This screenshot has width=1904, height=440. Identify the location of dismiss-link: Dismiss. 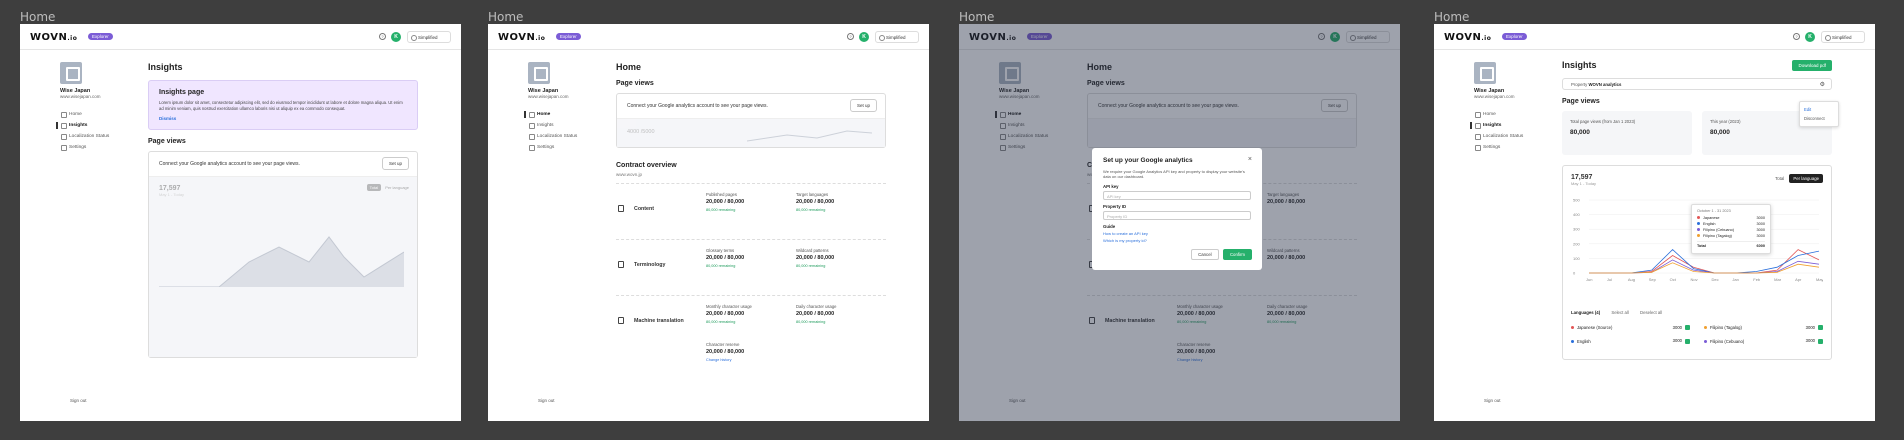
(283, 118).